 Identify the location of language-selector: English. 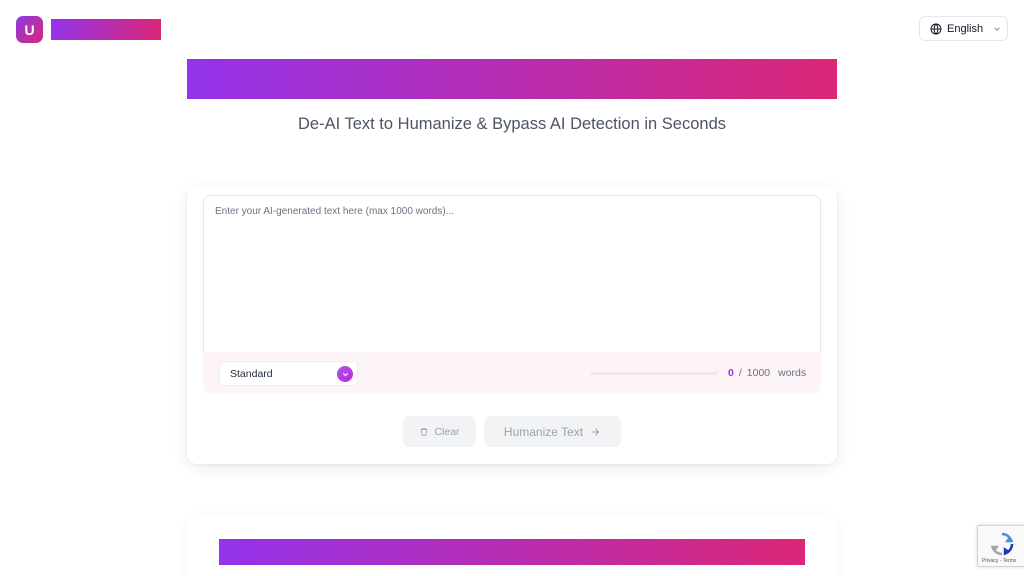
(963, 28).